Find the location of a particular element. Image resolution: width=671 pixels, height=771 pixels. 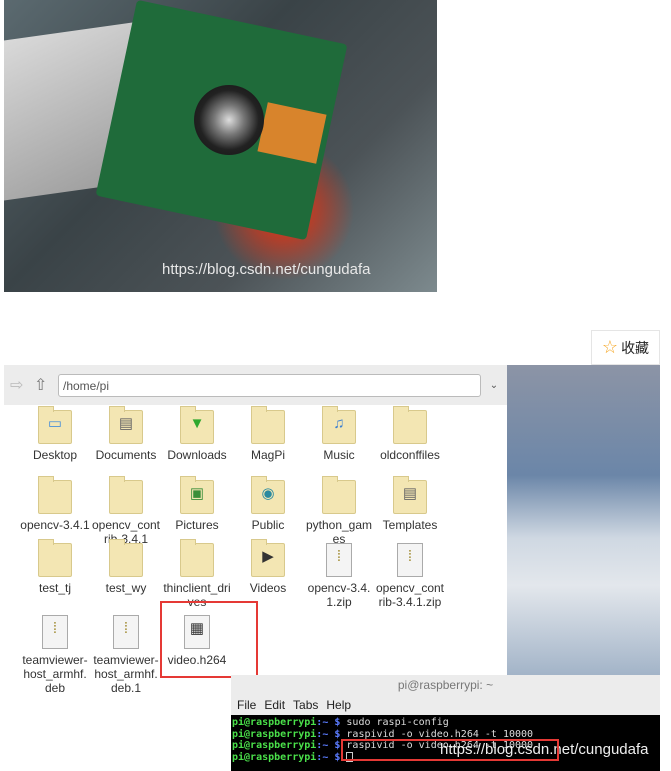

file-label: python_games is located at coordinates (339, 532).